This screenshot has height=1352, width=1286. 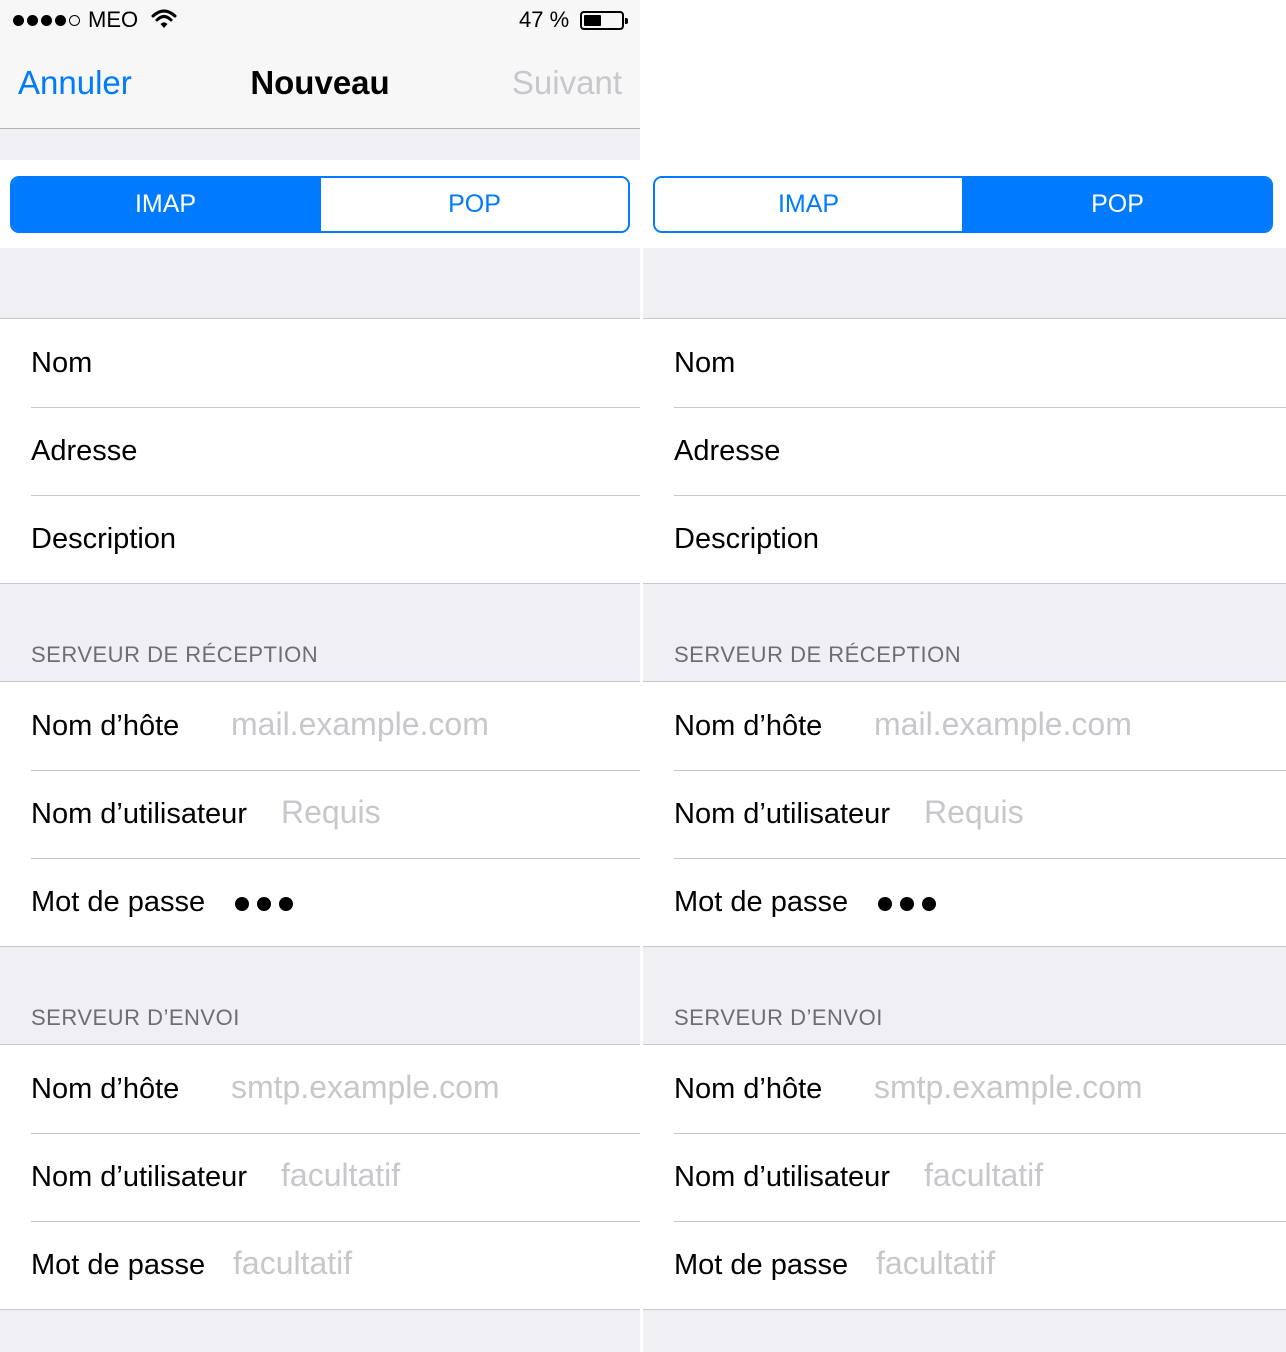 I want to click on battery-percentage: 47 %, so click(x=544, y=19).